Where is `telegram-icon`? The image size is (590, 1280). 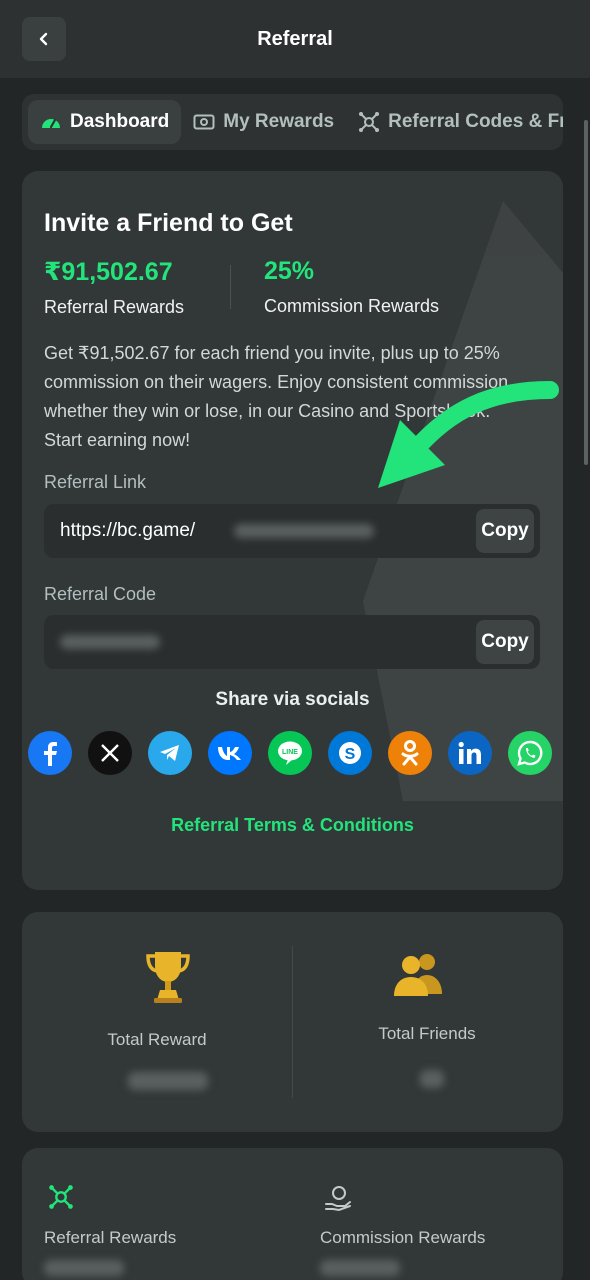
telegram-icon is located at coordinates (170, 753).